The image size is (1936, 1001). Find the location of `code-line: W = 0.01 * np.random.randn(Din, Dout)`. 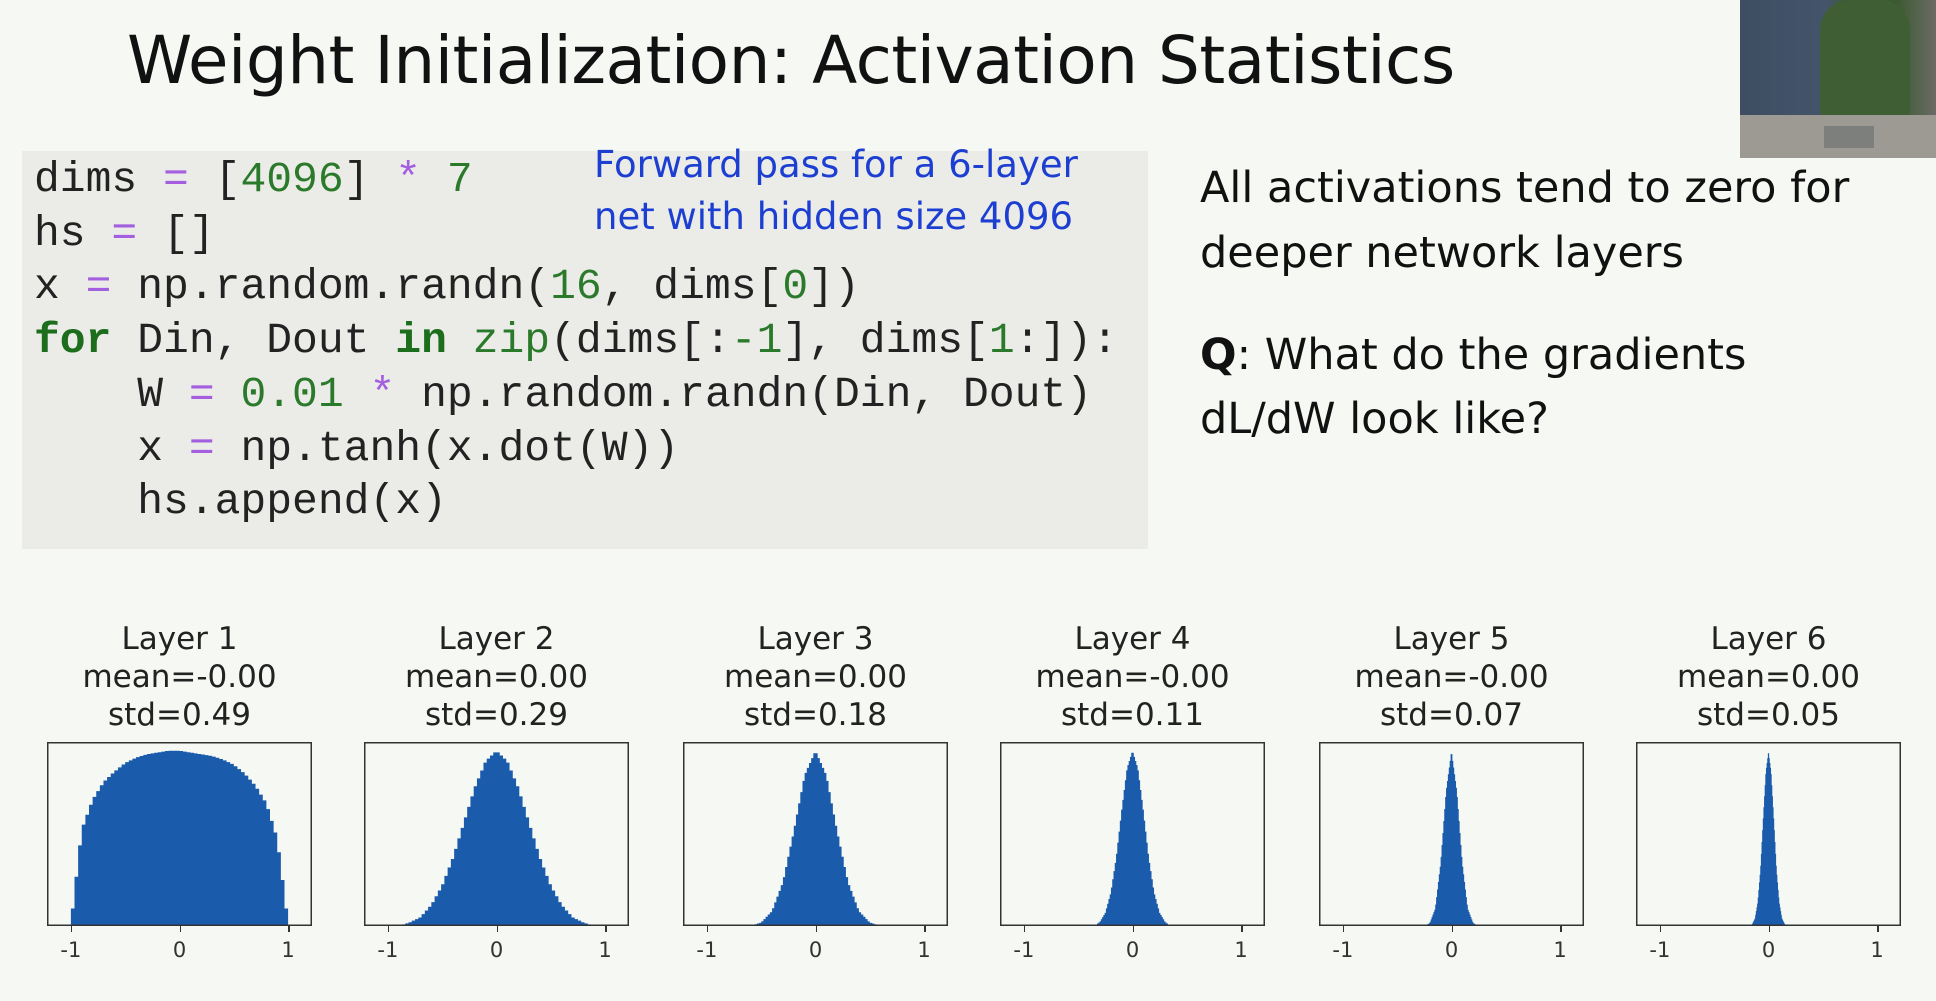

code-line: W = 0.01 * np.random.randn(Din, Dout) is located at coordinates (563, 394).